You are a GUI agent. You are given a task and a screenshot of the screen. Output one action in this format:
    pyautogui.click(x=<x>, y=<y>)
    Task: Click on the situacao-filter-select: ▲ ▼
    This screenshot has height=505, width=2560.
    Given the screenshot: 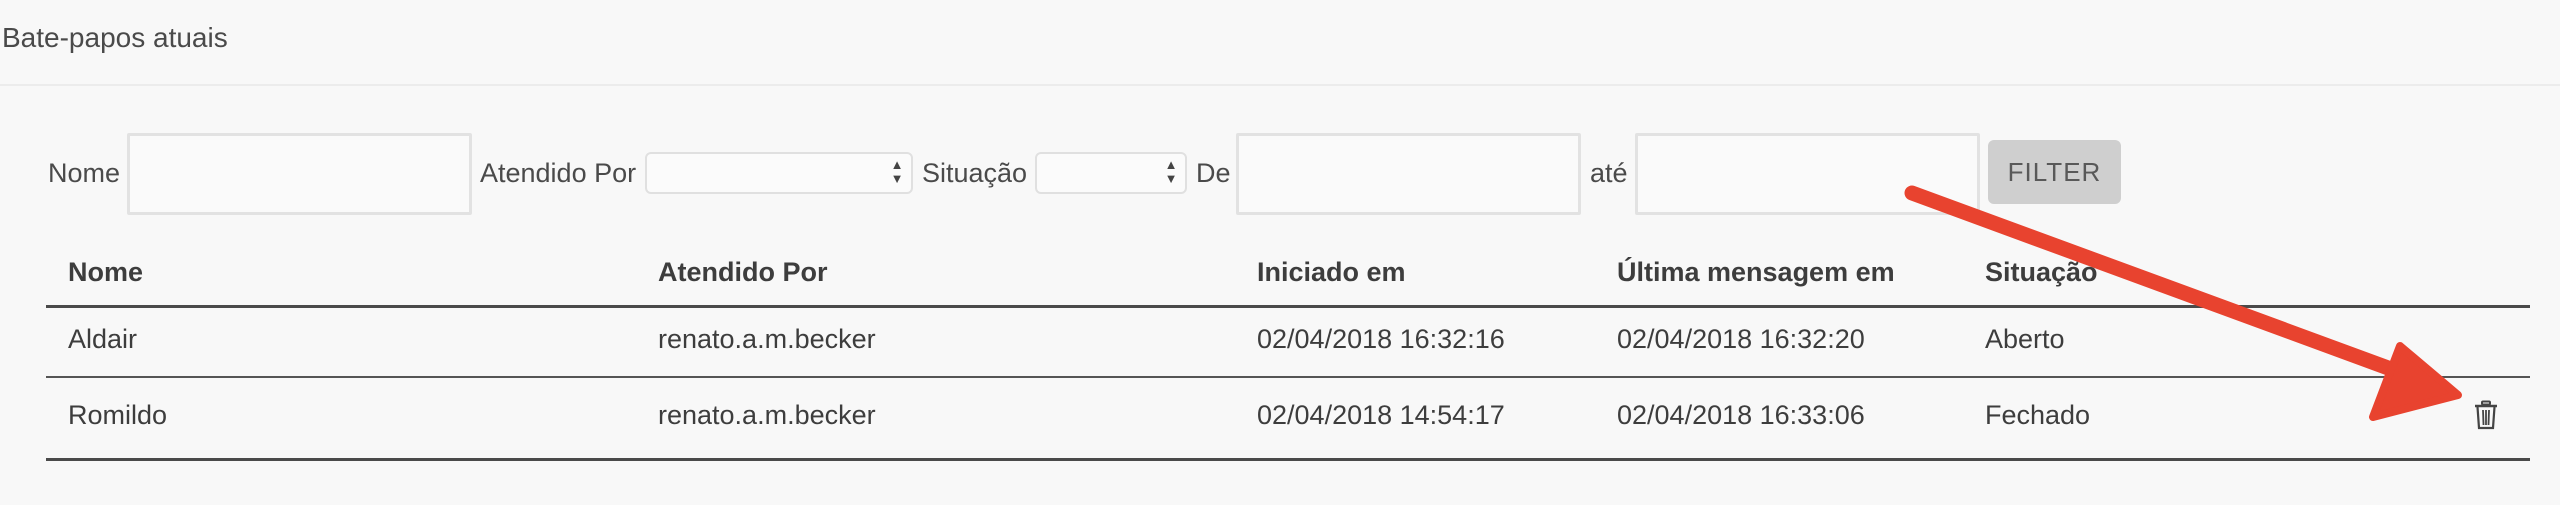 What is the action you would take?
    pyautogui.click(x=1111, y=173)
    